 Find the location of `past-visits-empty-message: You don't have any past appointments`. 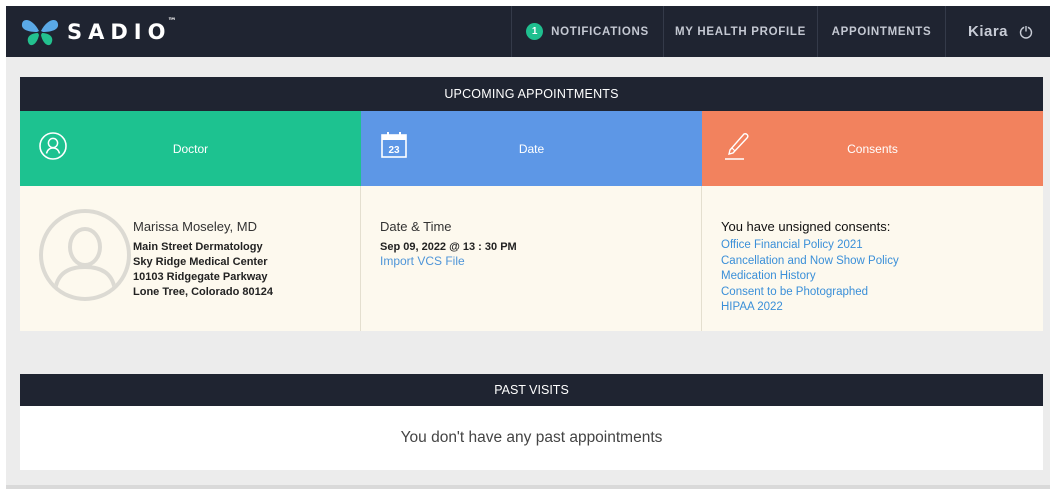

past-visits-empty-message: You don't have any past appointments is located at coordinates (531, 438).